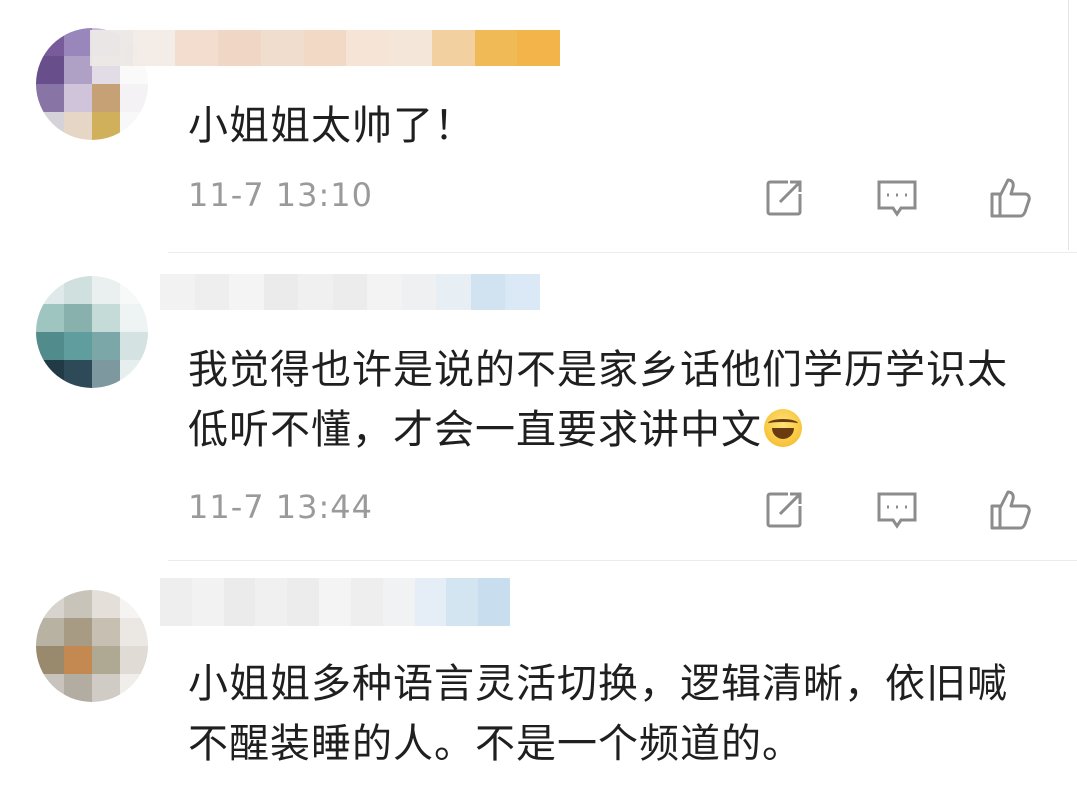 The image size is (1077, 788). What do you see at coordinates (783, 428) in the screenshot?
I see `laughing-tears-emoji-icon` at bounding box center [783, 428].